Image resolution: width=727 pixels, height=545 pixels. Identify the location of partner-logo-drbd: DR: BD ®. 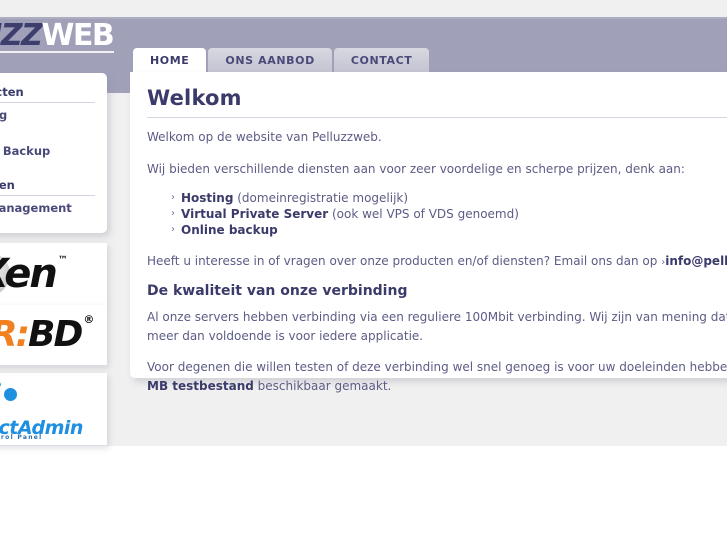
(53, 335).